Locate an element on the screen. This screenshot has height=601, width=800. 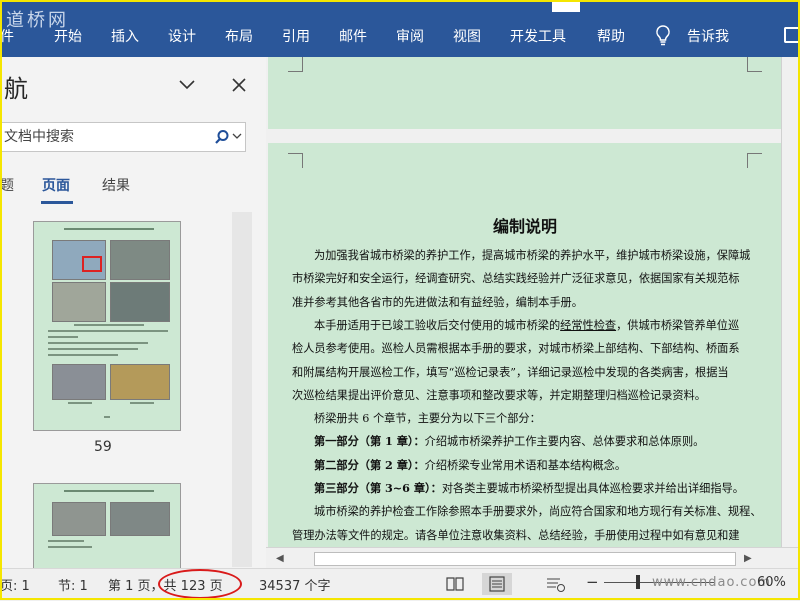
nav-tab-results: 结果 is located at coordinates (116, 185).